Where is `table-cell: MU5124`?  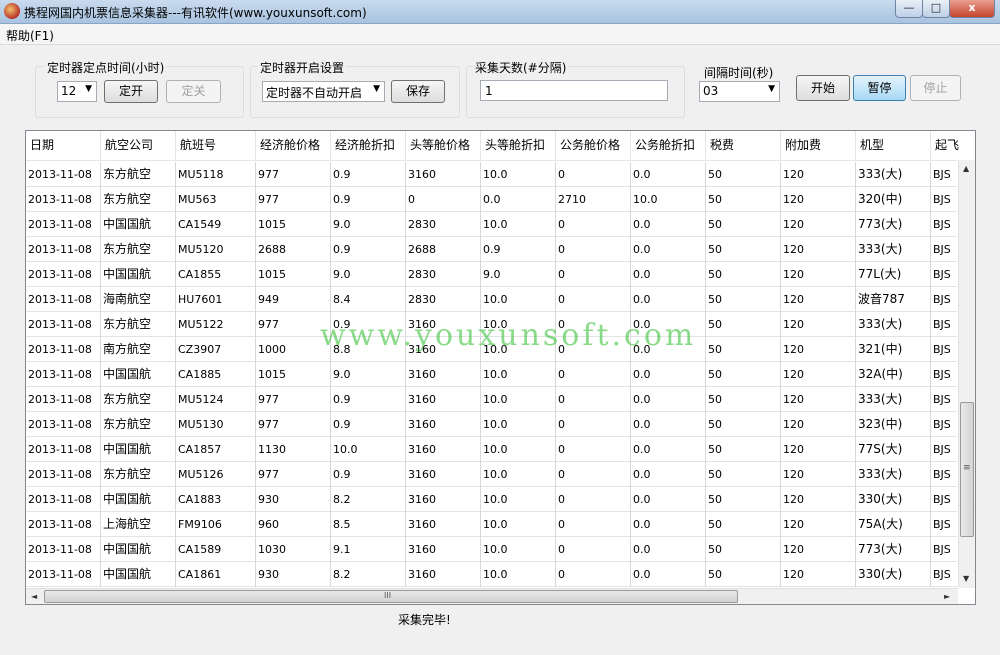 table-cell: MU5124 is located at coordinates (216, 399).